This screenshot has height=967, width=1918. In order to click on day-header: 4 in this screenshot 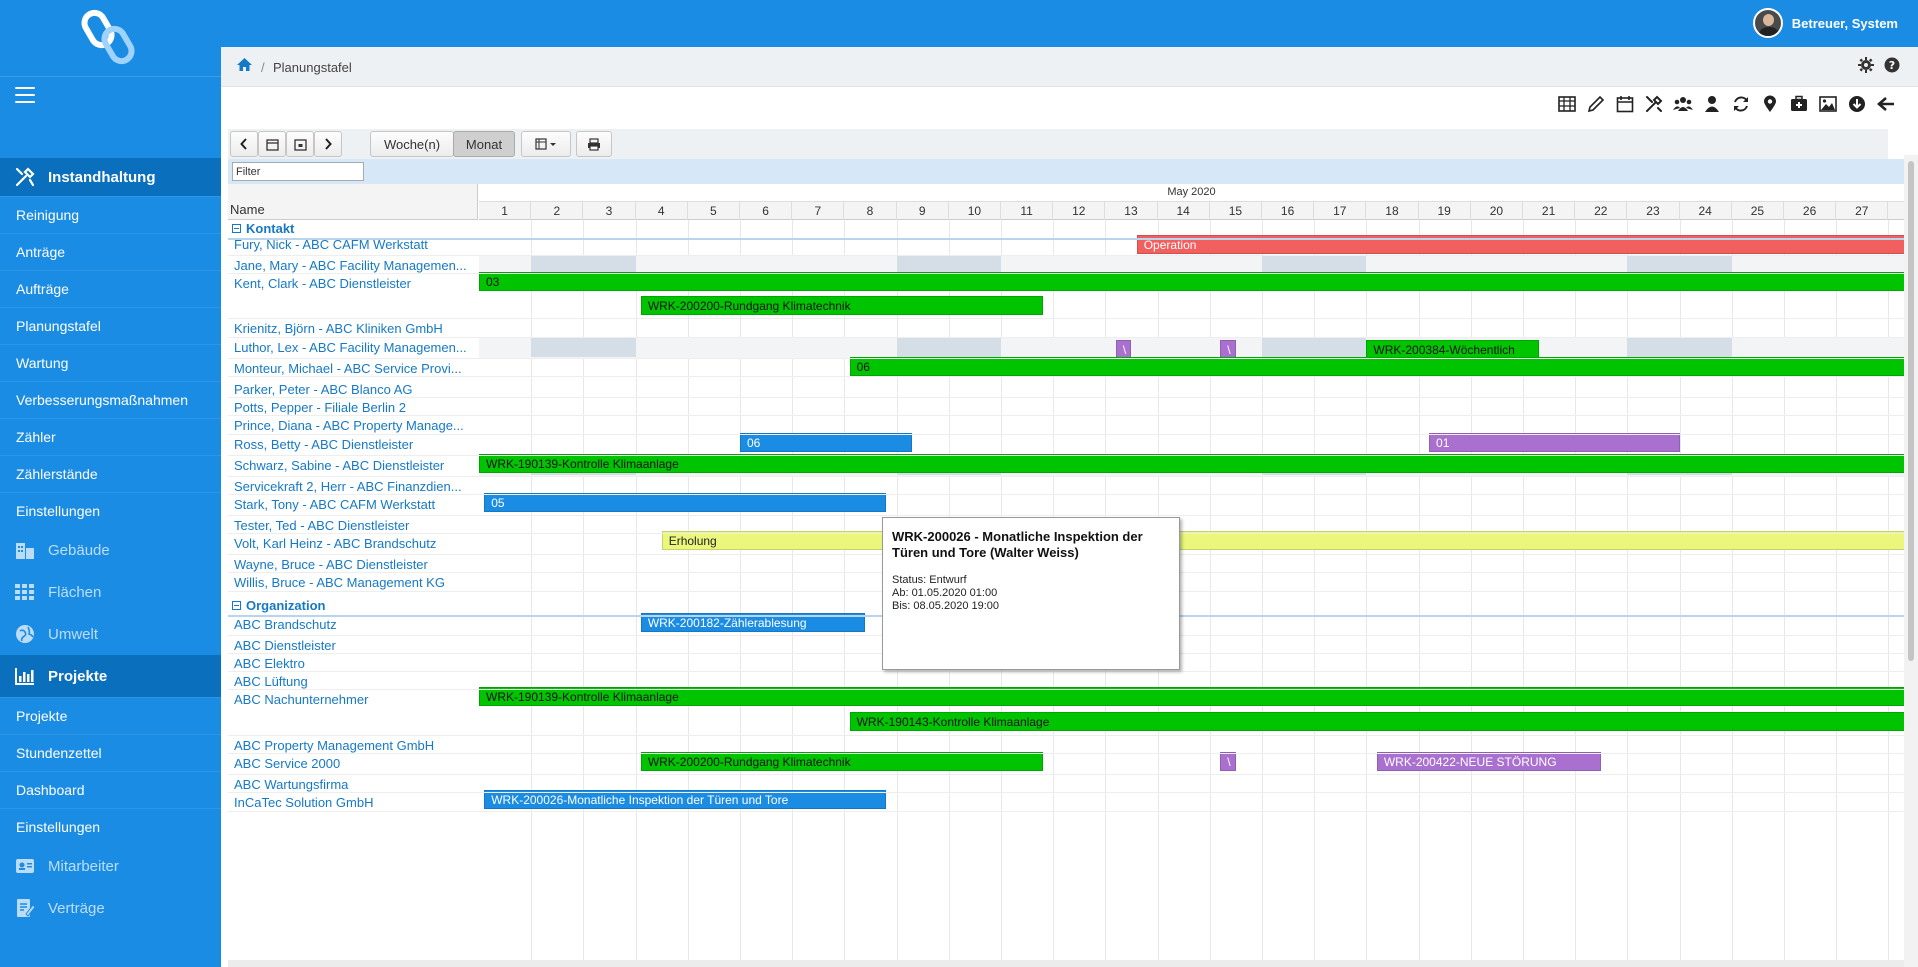, I will do `click(662, 211)`.